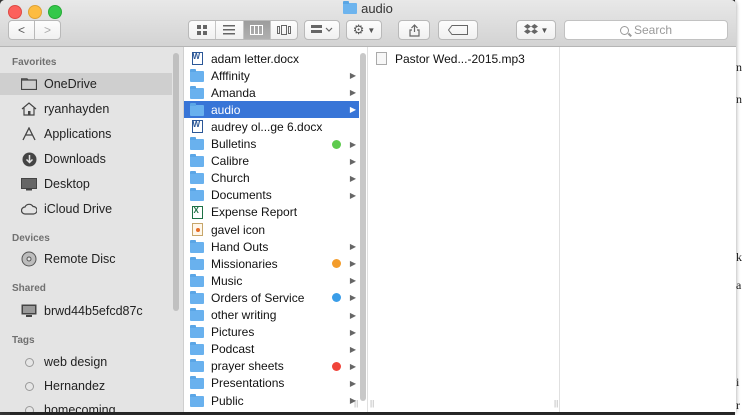  I want to click on folder-row: Bulletins ▶, so click(271, 144).